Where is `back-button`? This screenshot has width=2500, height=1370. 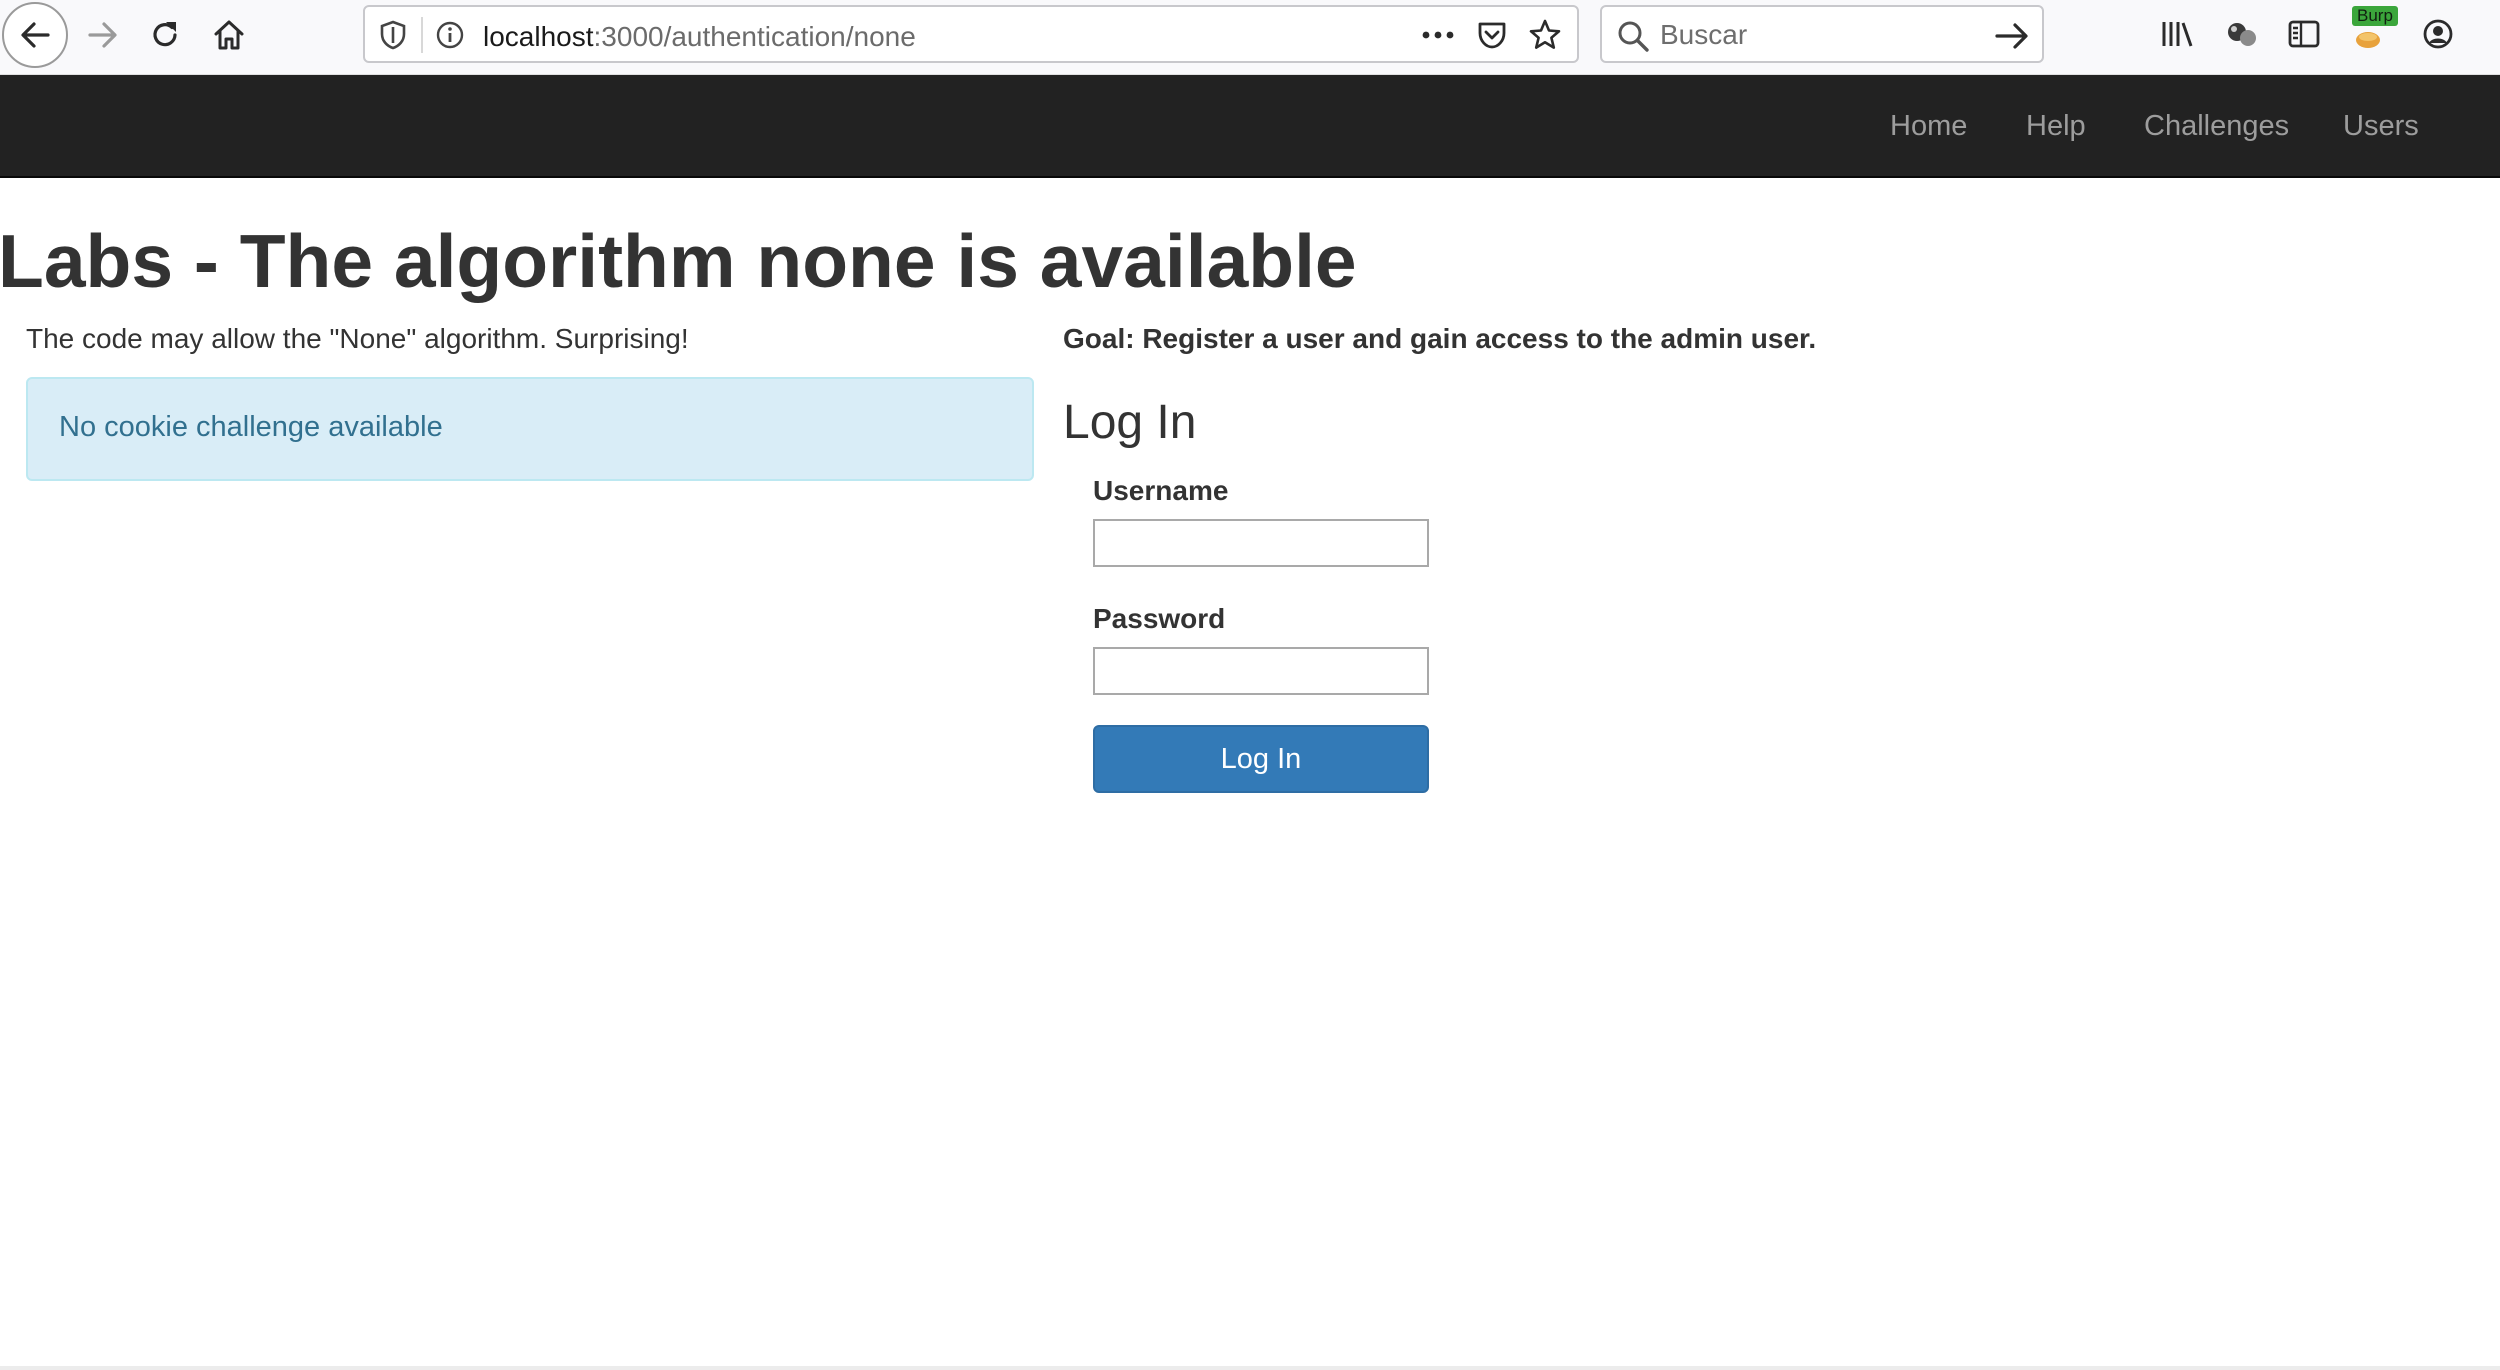
back-button is located at coordinates (35, 35).